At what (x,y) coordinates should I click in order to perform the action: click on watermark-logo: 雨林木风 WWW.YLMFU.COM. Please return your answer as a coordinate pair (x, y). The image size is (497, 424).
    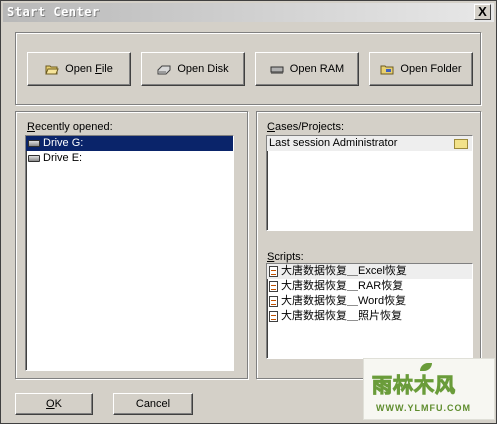
    Looking at the image, I should click on (429, 389).